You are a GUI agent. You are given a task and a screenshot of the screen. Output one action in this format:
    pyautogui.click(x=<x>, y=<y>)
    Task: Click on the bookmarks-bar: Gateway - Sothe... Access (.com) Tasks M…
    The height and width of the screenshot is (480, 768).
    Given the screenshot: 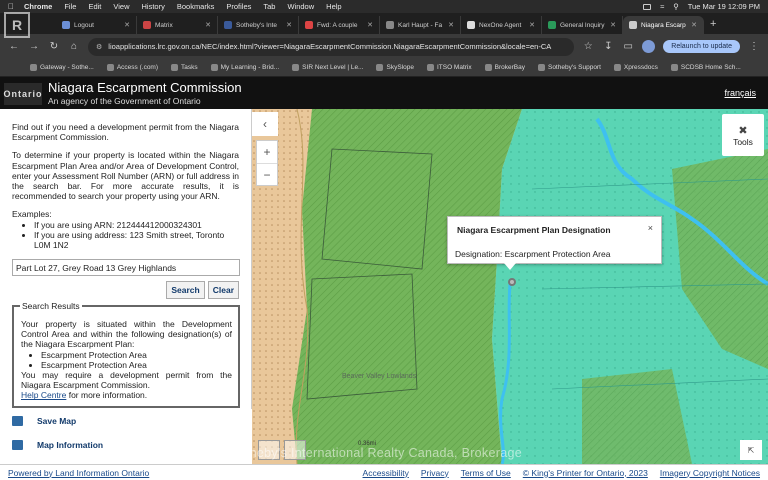 What is the action you would take?
    pyautogui.click(x=384, y=68)
    